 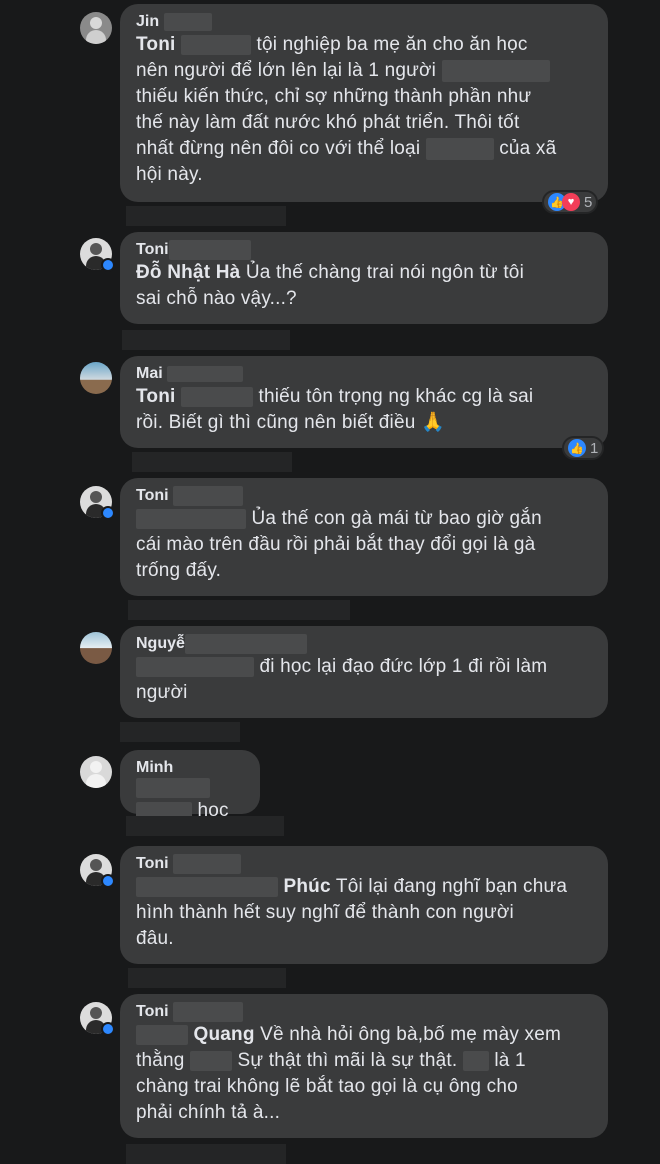 What do you see at coordinates (594, 448) in the screenshot?
I see `reaction-count: 1` at bounding box center [594, 448].